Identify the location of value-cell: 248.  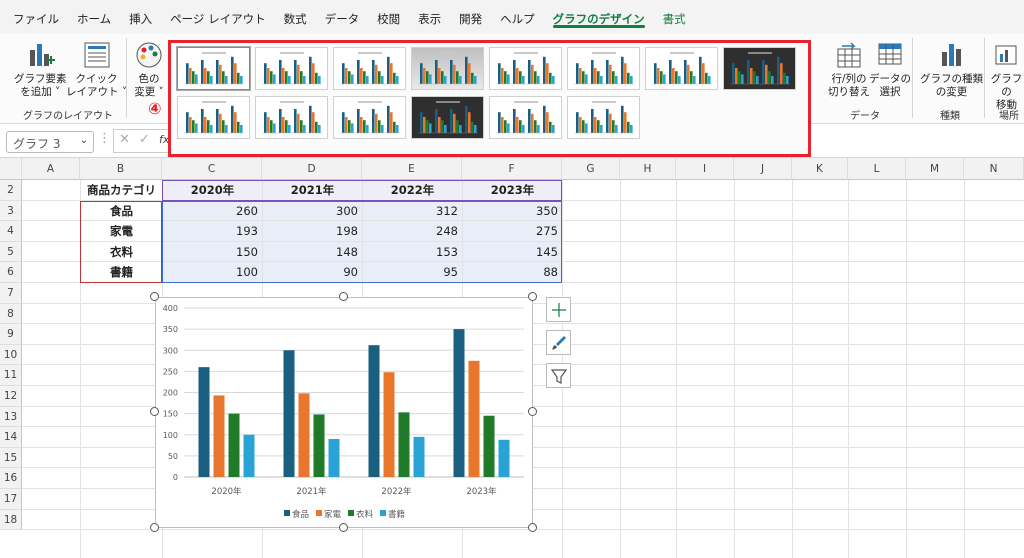
(412, 231).